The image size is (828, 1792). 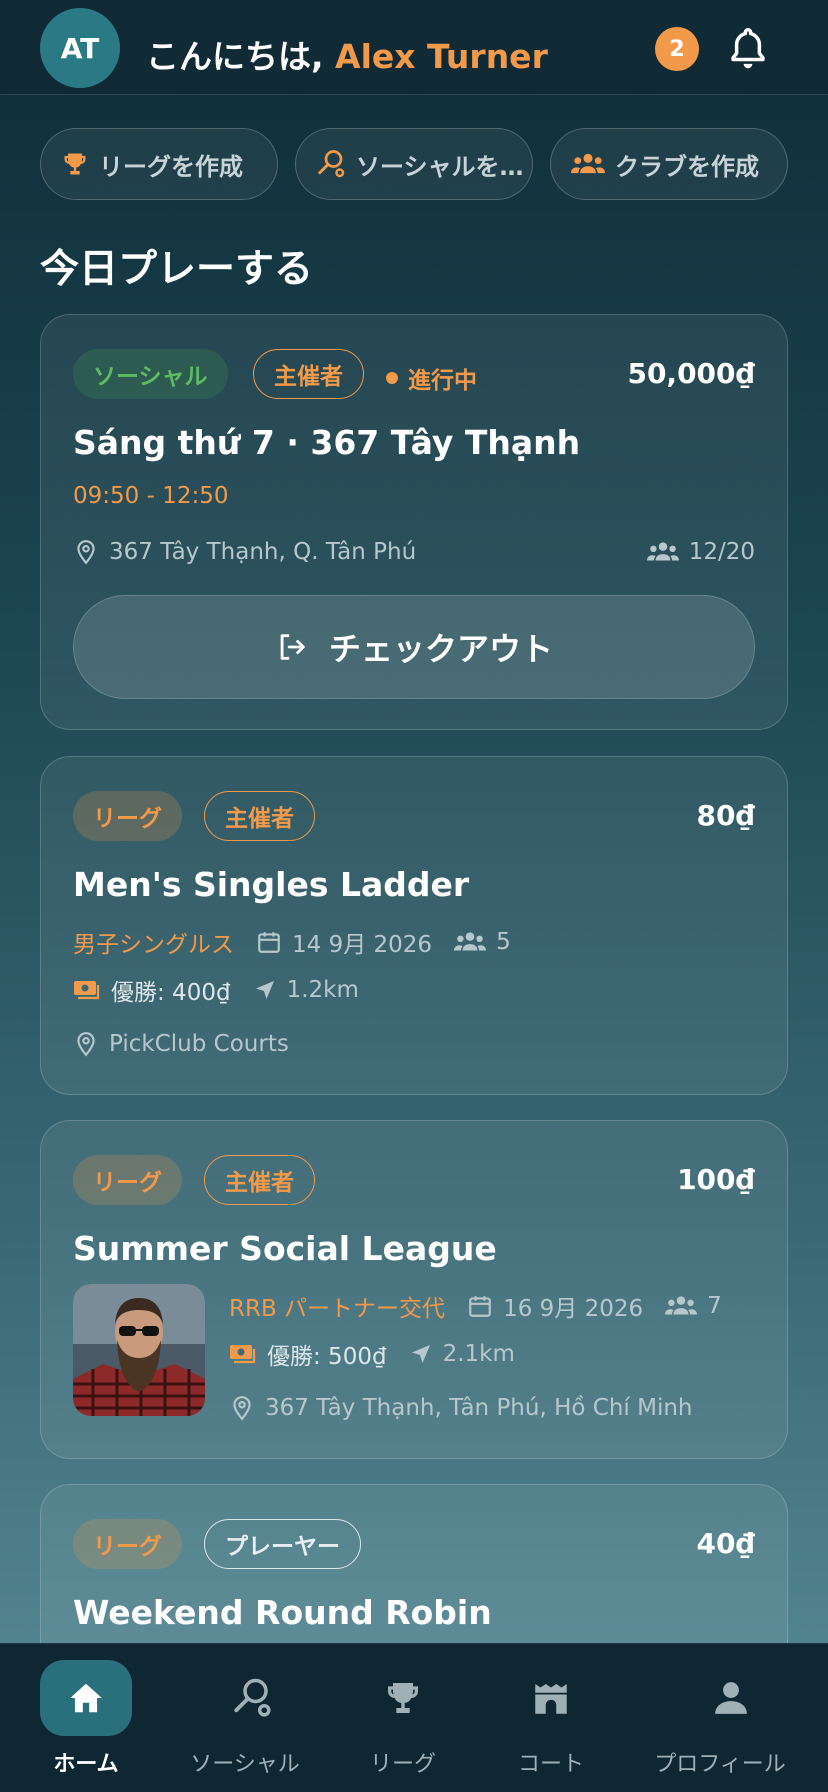 What do you see at coordinates (720, 1764) in the screenshot?
I see `nav-label: プロフィール` at bounding box center [720, 1764].